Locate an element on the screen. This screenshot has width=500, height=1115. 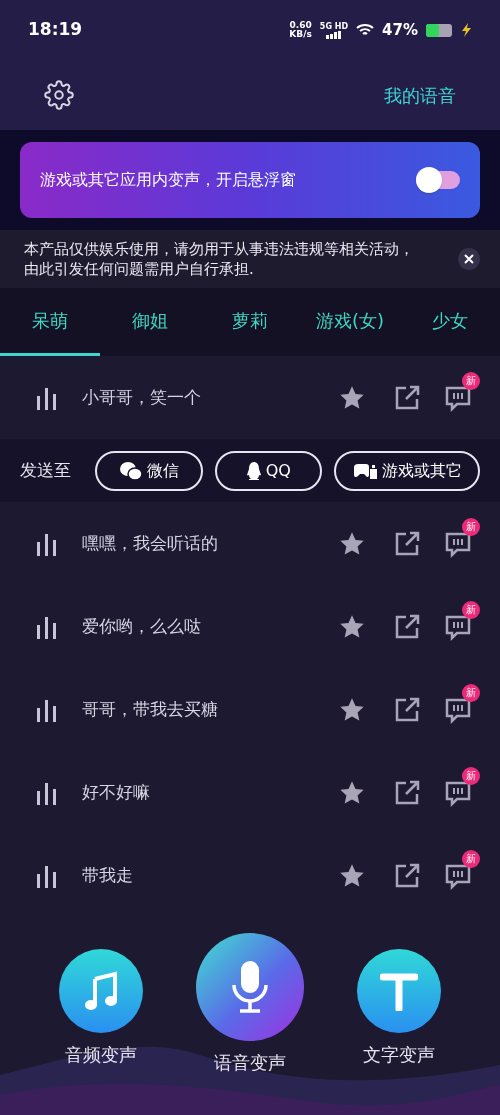
category-tab: 少女 is located at coordinates (450, 322).